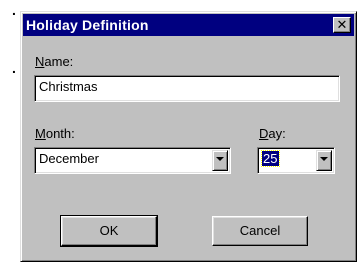 The image size is (359, 274). I want to click on name-label: Name:, so click(54, 61).